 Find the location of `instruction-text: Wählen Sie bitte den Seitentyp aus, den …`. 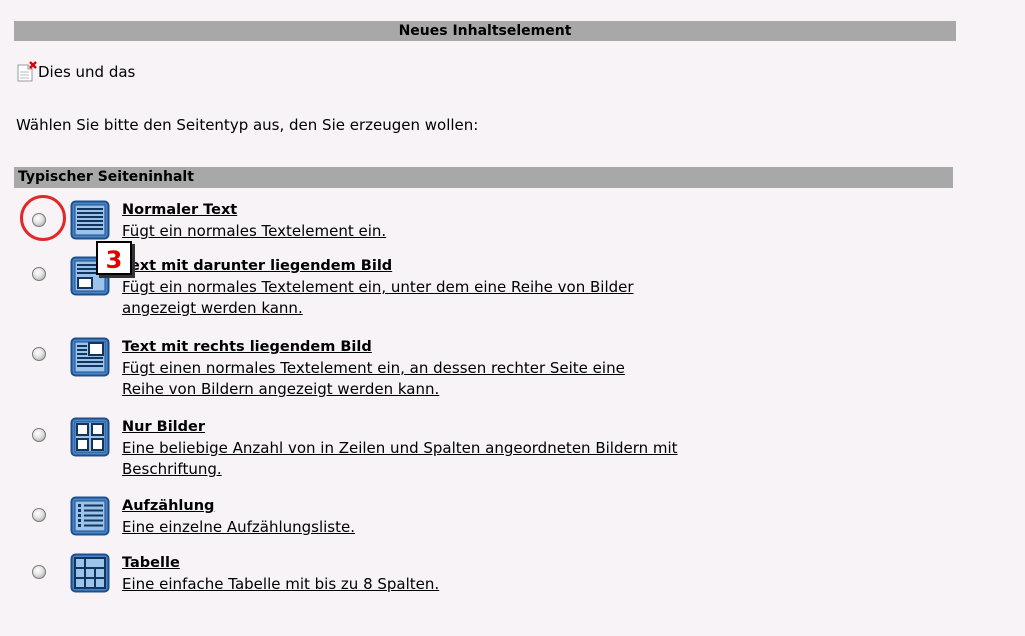

instruction-text: Wählen Sie bitte den Seitentyp aus, den … is located at coordinates (247, 125).